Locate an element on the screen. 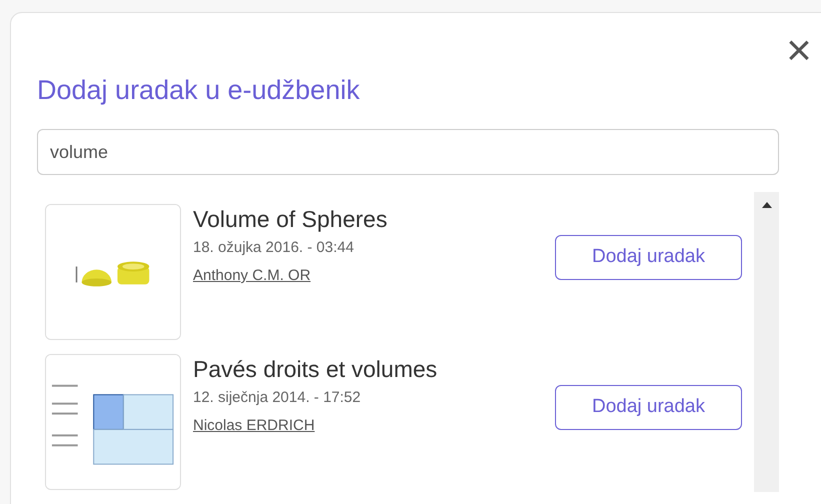 This screenshot has width=821, height=504. author-link: Anthony C.M. OR is located at coordinates (252, 276).